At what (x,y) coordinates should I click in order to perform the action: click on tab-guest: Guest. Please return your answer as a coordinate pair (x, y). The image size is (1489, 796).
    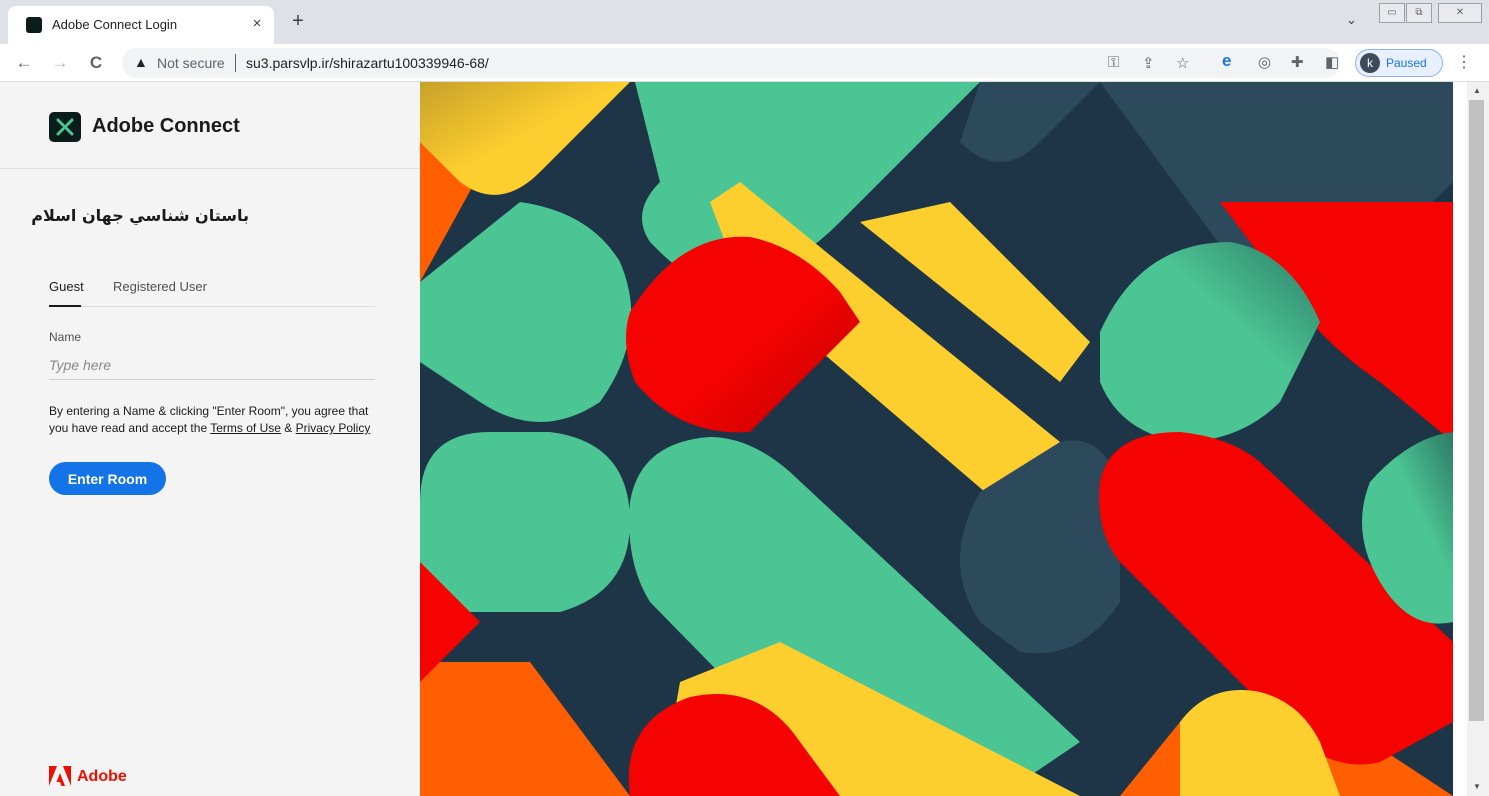
    Looking at the image, I should click on (66, 286).